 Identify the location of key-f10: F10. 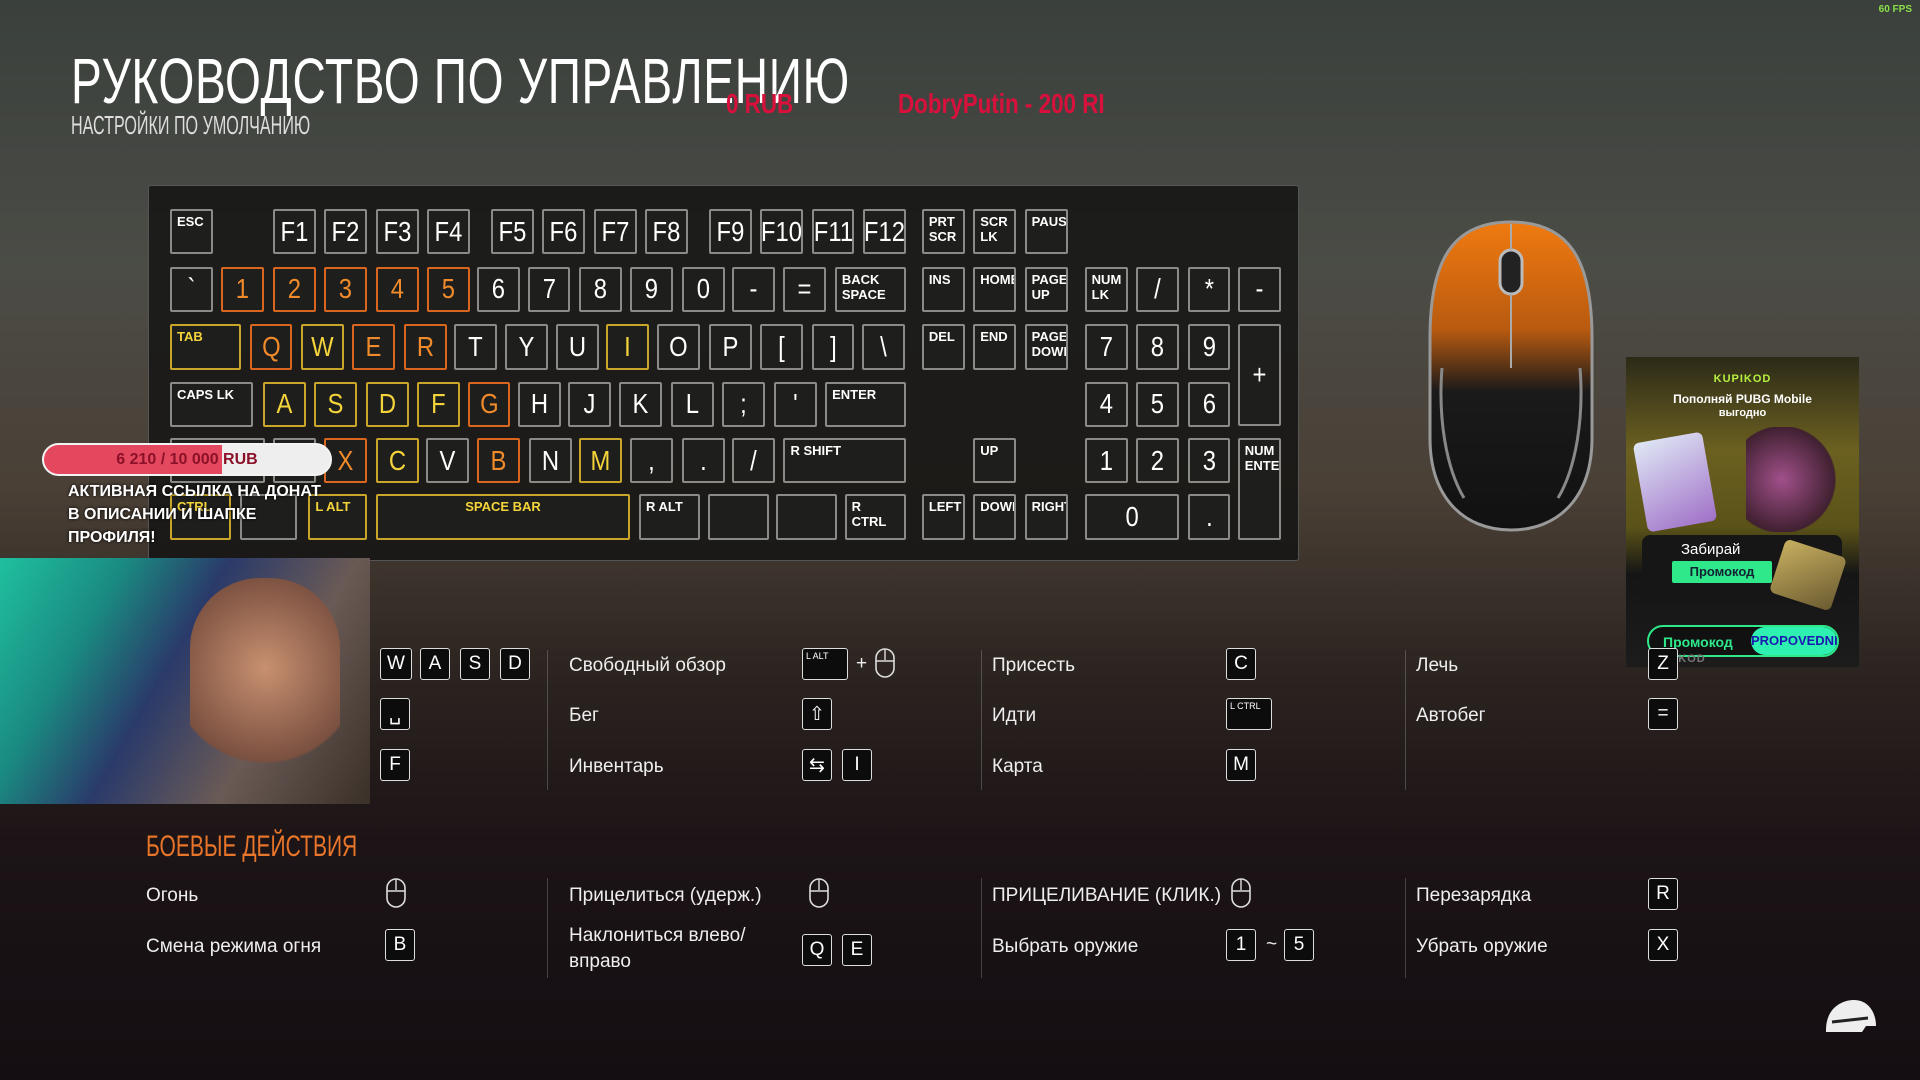
(782, 232).